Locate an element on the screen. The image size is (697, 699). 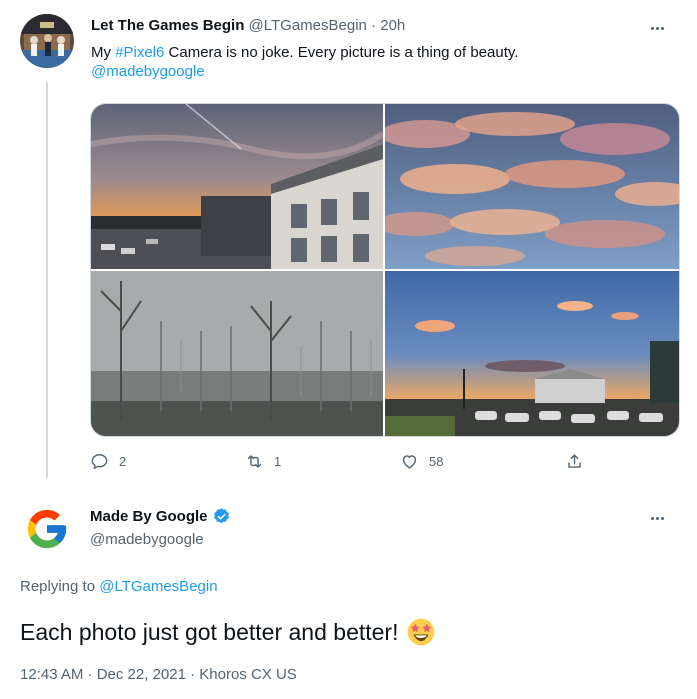
reply-button: 2 is located at coordinates (108, 461).